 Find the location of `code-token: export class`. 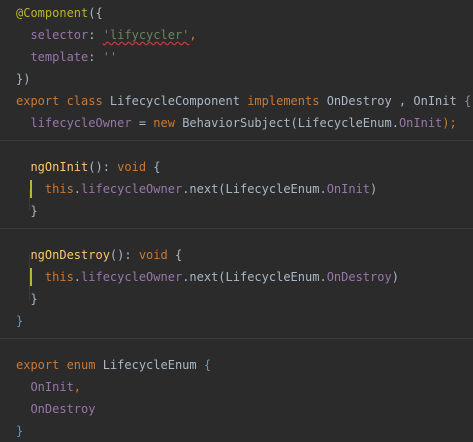

code-token: export class is located at coordinates (63, 101).